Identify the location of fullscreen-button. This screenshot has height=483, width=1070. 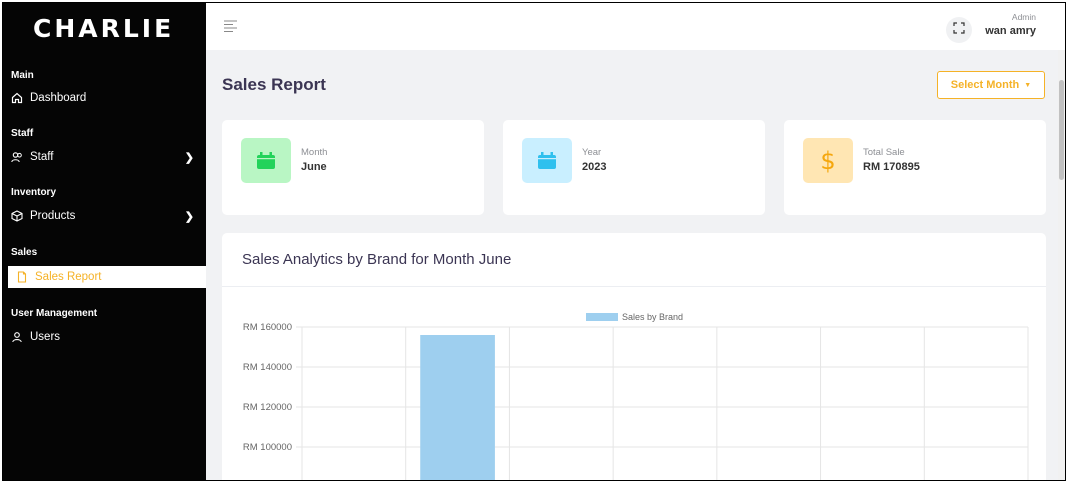
(959, 30).